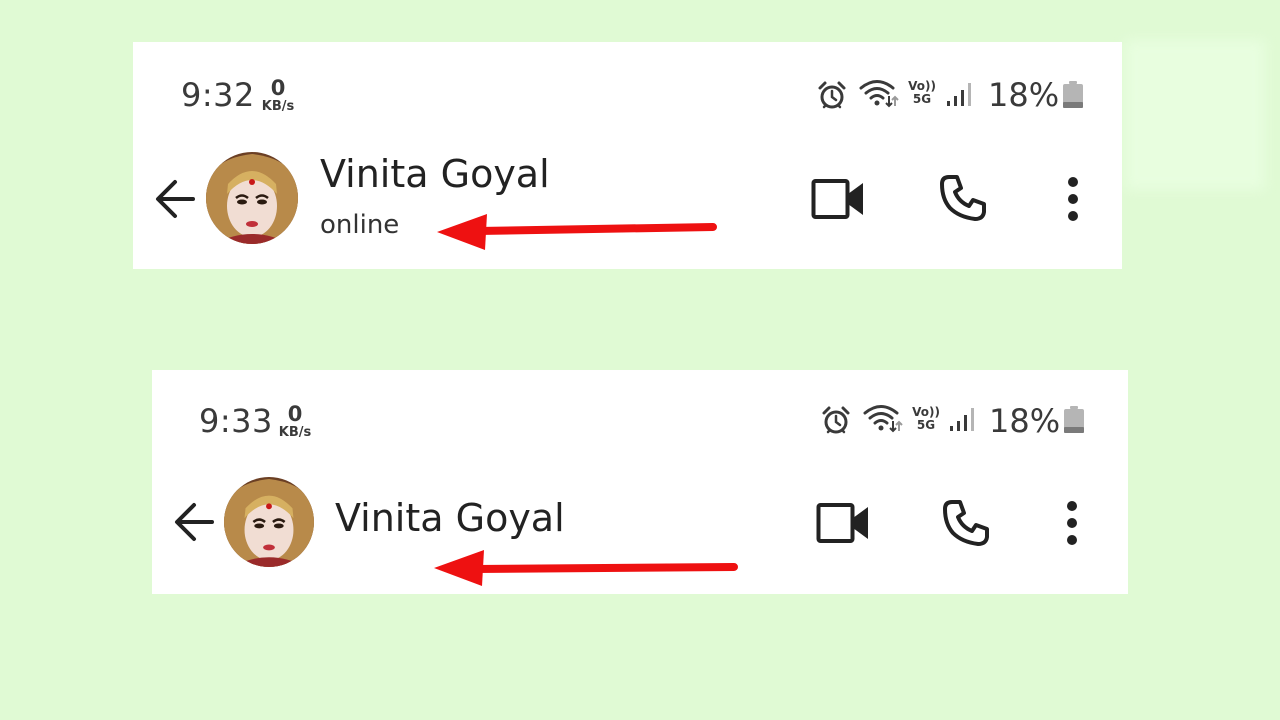 The height and width of the screenshot is (720, 1280). Describe the element at coordinates (1195, 115) in the screenshot. I see `background-blur` at that location.